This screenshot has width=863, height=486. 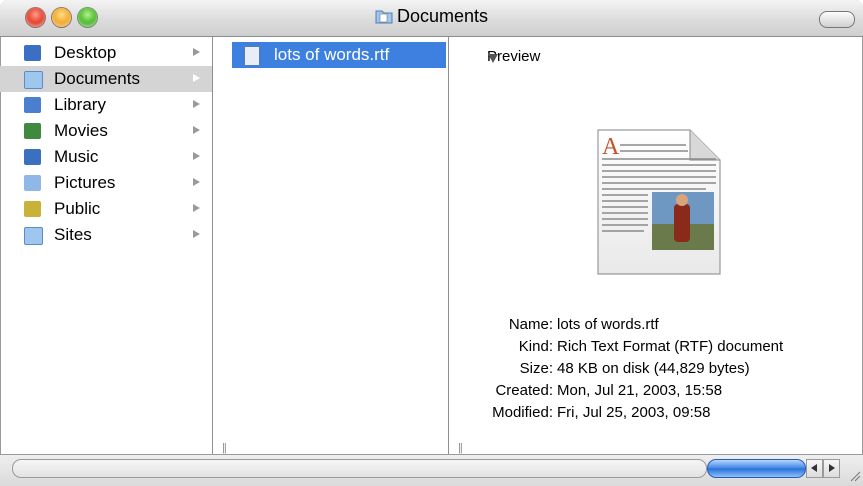 What do you see at coordinates (536, 368) in the screenshot?
I see `info-label: Size:` at bounding box center [536, 368].